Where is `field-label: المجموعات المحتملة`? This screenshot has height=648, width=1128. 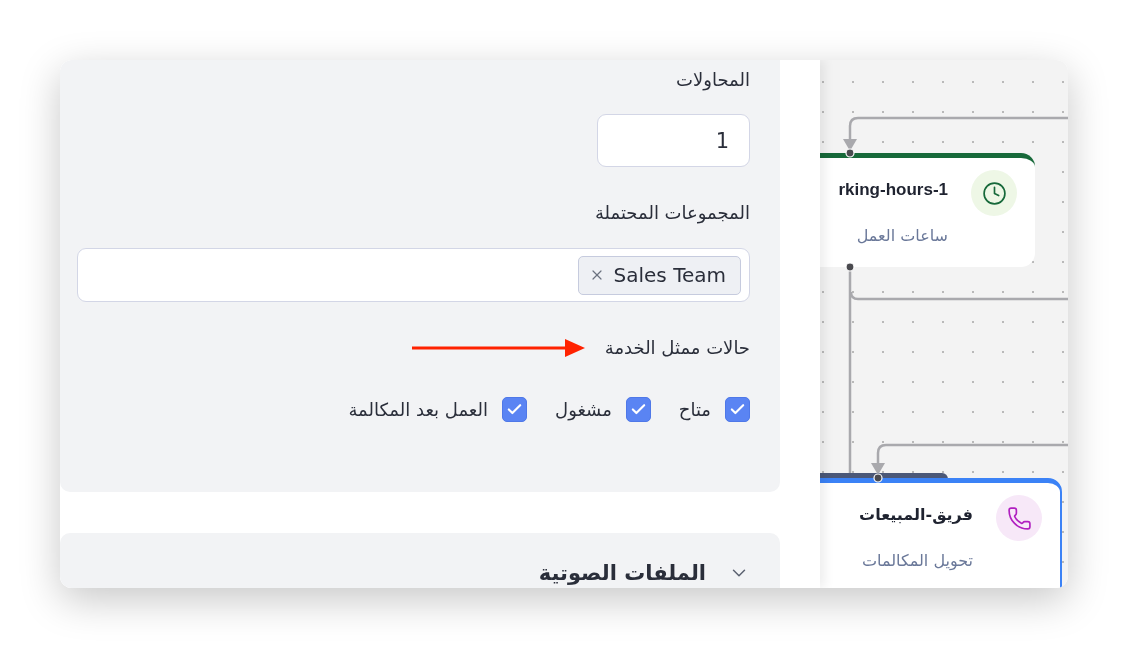
field-label: المجموعات المحتملة is located at coordinates (672, 213).